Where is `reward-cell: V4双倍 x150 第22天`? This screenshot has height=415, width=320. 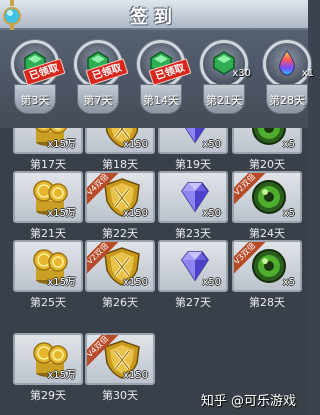 reward-cell: V4双倍 x150 第22天 is located at coordinates (121, 206).